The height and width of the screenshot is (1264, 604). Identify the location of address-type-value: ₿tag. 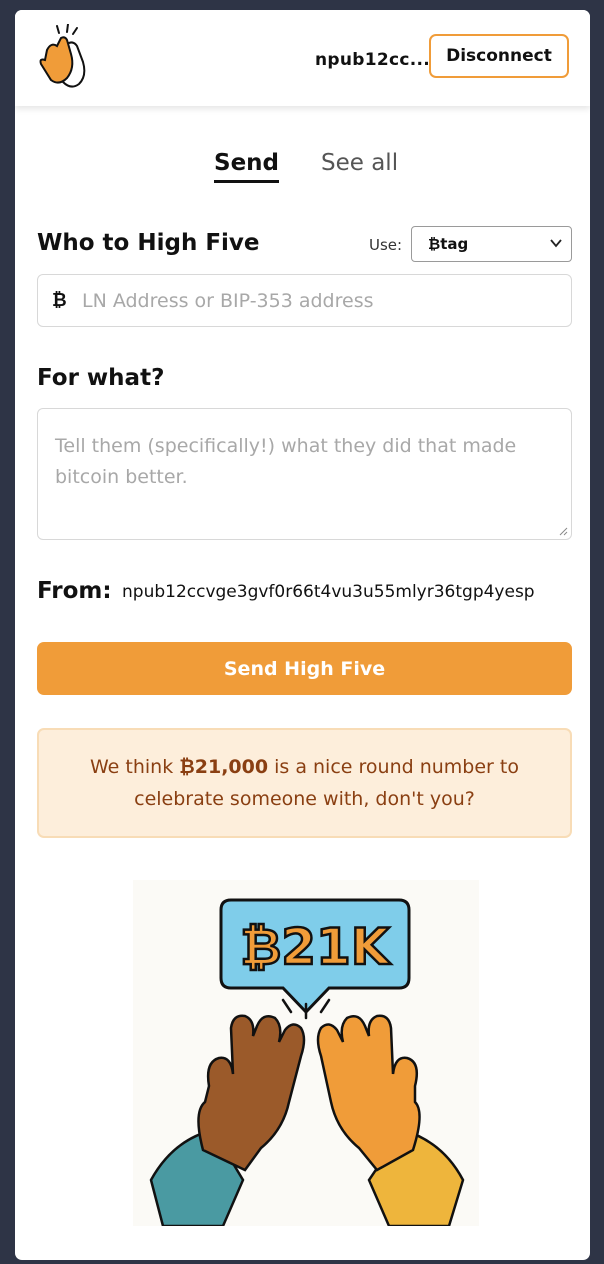
(448, 244).